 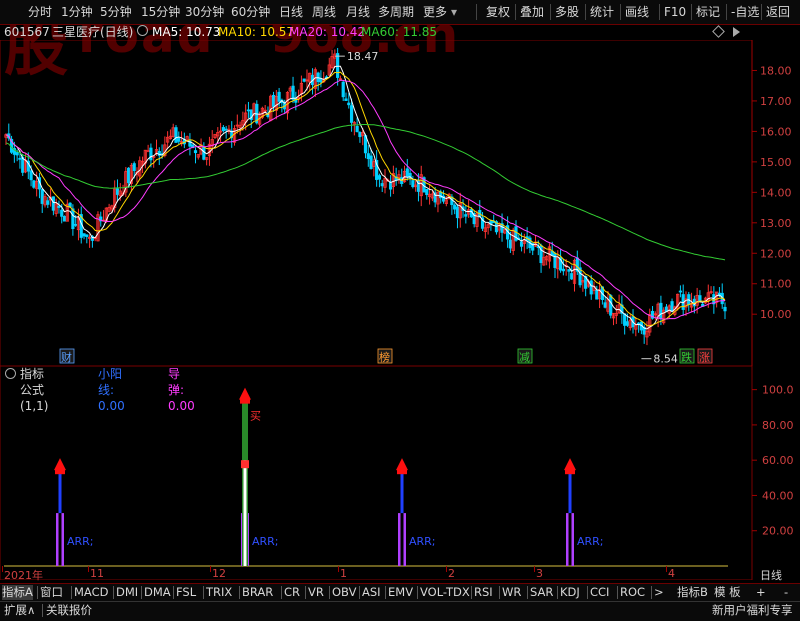 What do you see at coordinates (778, 12) in the screenshot?
I see `toolbar-button-返回: 返回` at bounding box center [778, 12].